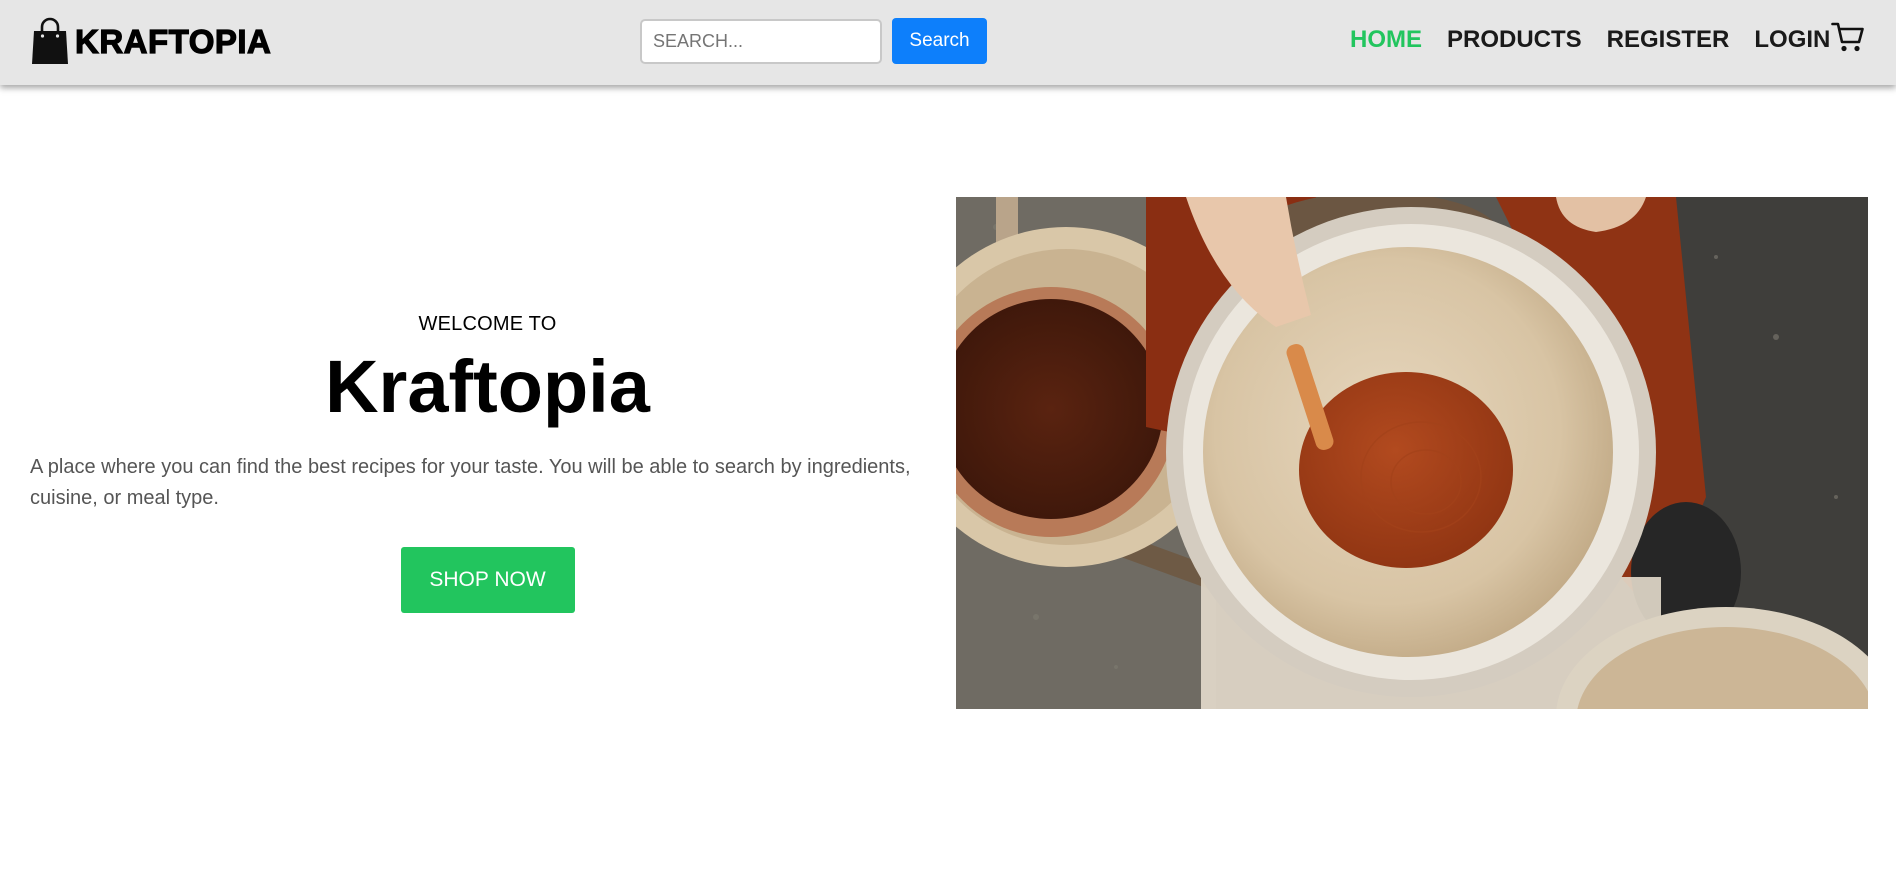 The width and height of the screenshot is (1896, 870). I want to click on brand-name: KRAFTOPIA, so click(173, 41).